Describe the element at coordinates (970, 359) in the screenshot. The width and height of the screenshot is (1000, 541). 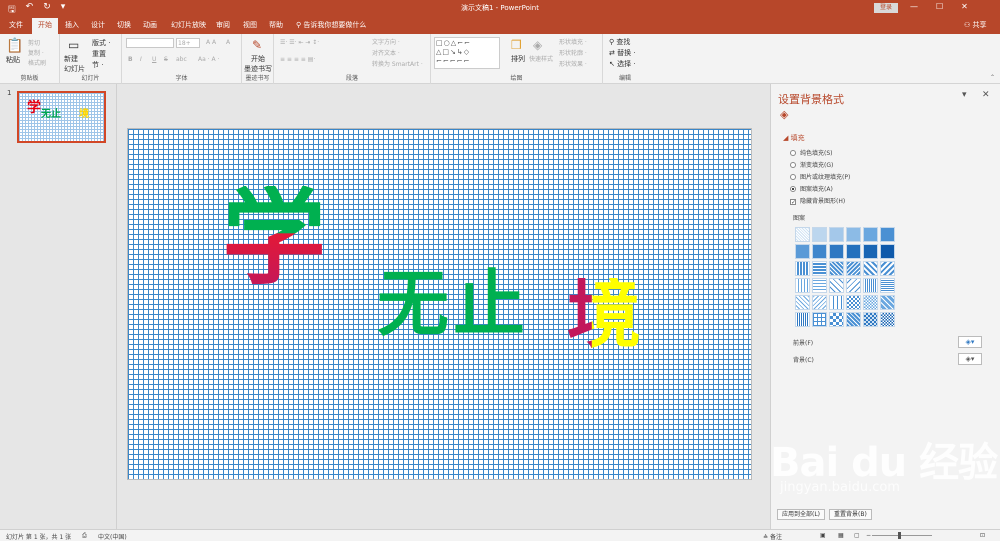
I see `background-color-button: ◈▾` at that location.